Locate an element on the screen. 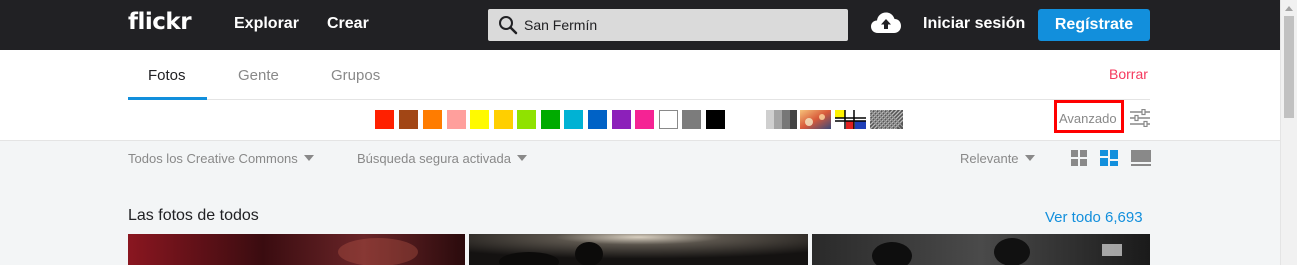 The height and width of the screenshot is (265, 1297). signup-button: Regístrate is located at coordinates (1094, 25).